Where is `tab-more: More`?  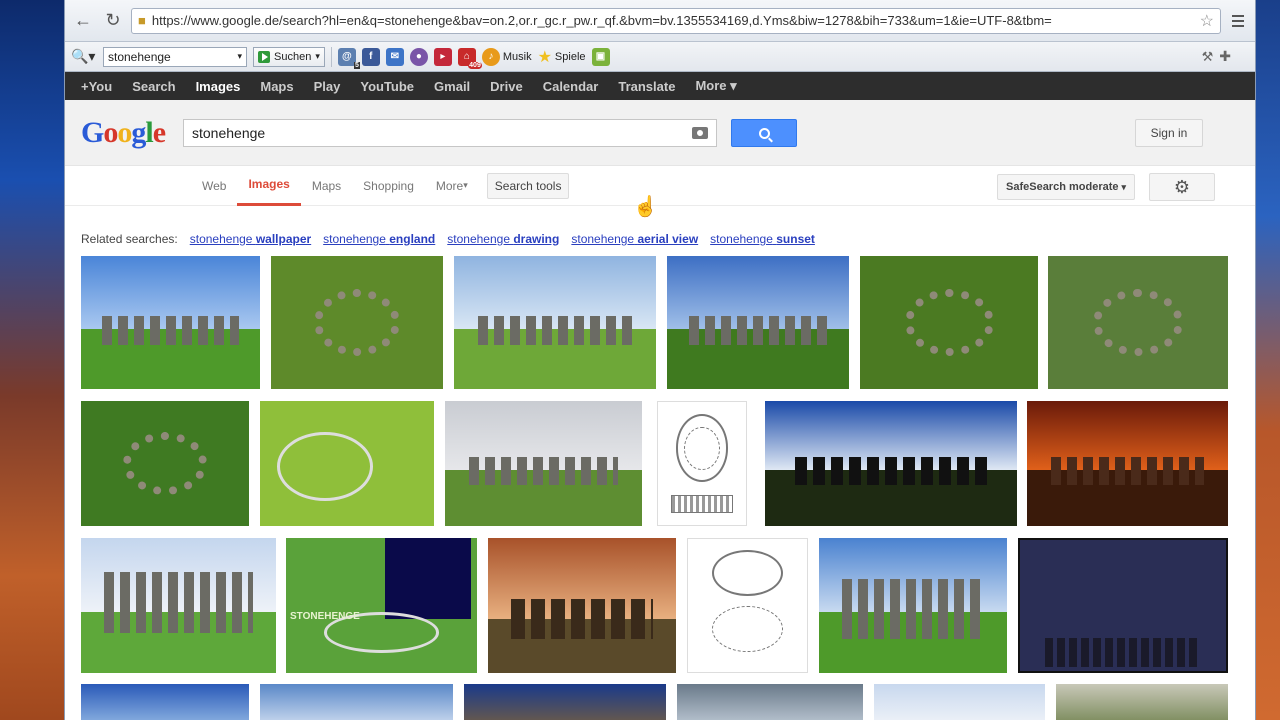
tab-more: More is located at coordinates (452, 186).